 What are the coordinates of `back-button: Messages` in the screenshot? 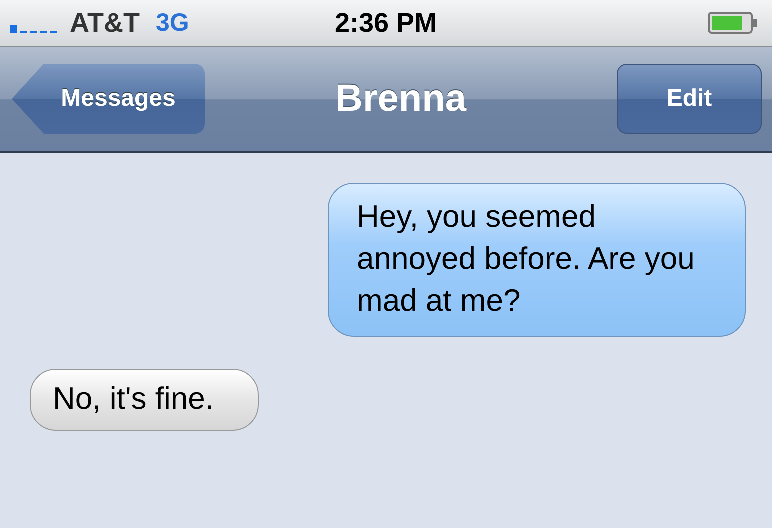 It's located at (108, 99).